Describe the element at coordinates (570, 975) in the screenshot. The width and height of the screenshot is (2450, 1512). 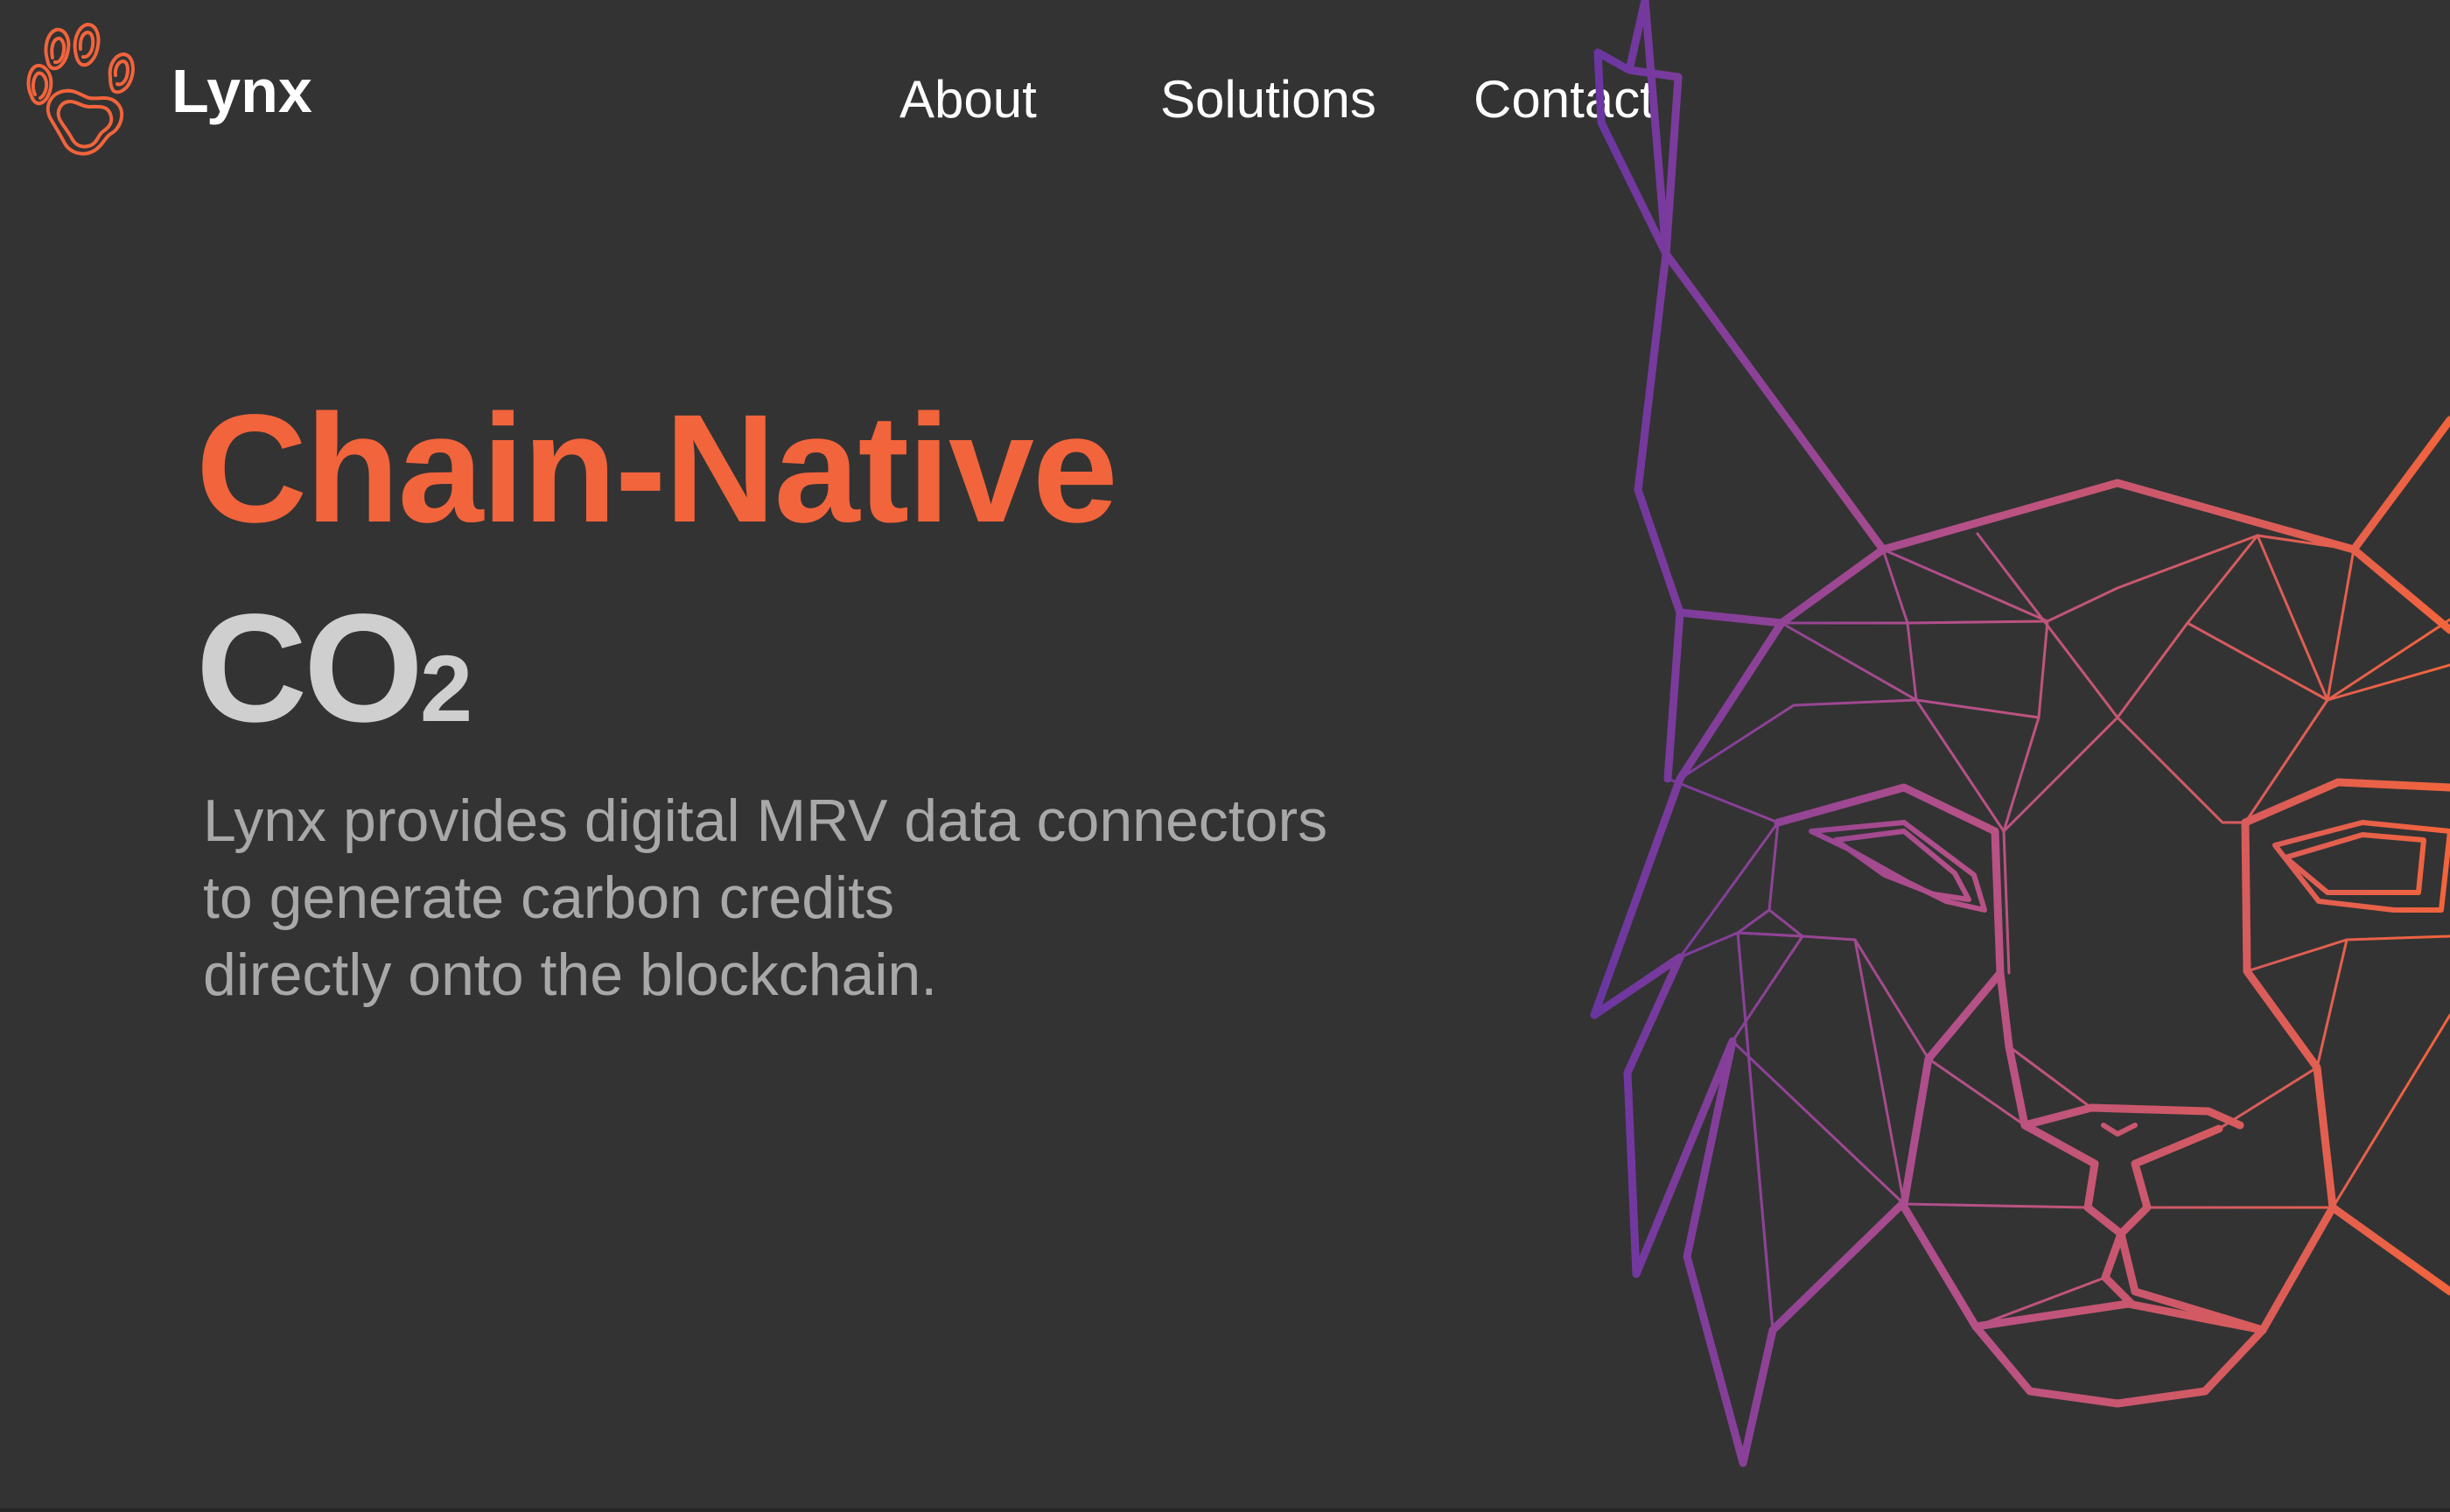
I see `hero-description-line: directly onto the blockchain.` at that location.